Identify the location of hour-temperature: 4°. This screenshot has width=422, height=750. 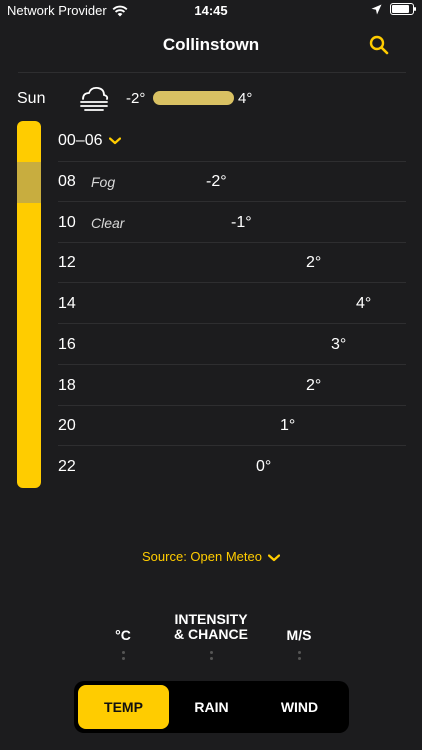
(364, 304).